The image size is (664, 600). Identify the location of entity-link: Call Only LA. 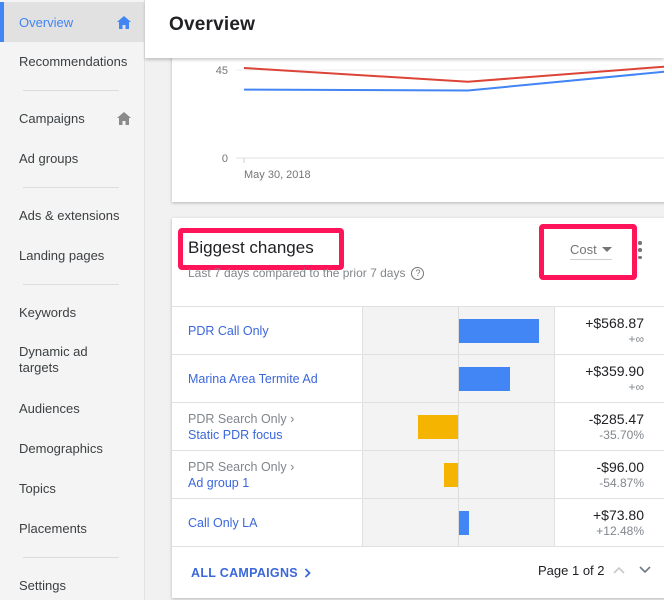
(275, 523).